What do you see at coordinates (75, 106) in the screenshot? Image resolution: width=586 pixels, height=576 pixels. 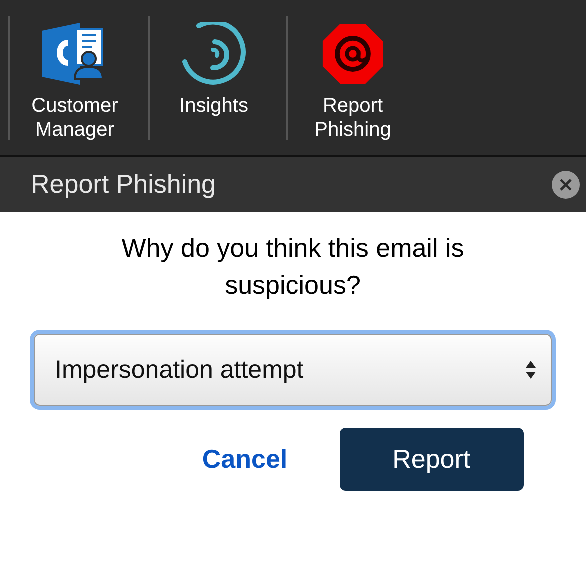 I see `ribbon-label: Customer` at bounding box center [75, 106].